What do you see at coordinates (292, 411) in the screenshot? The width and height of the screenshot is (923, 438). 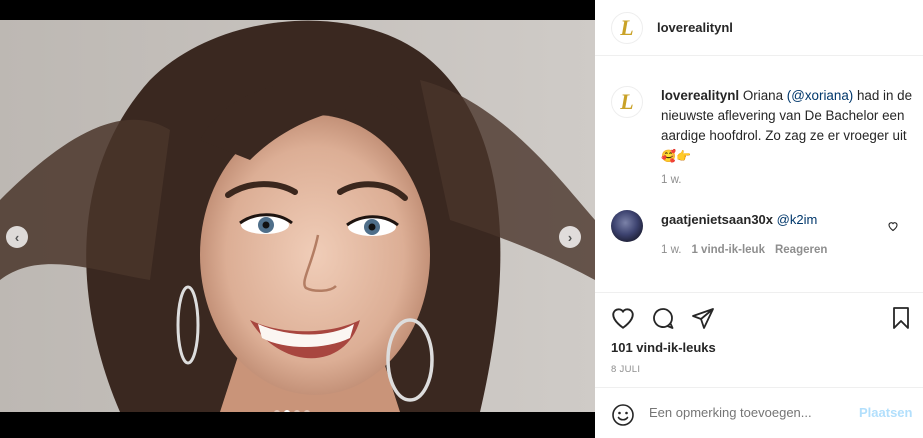 I see `carousel-indicator` at bounding box center [292, 411].